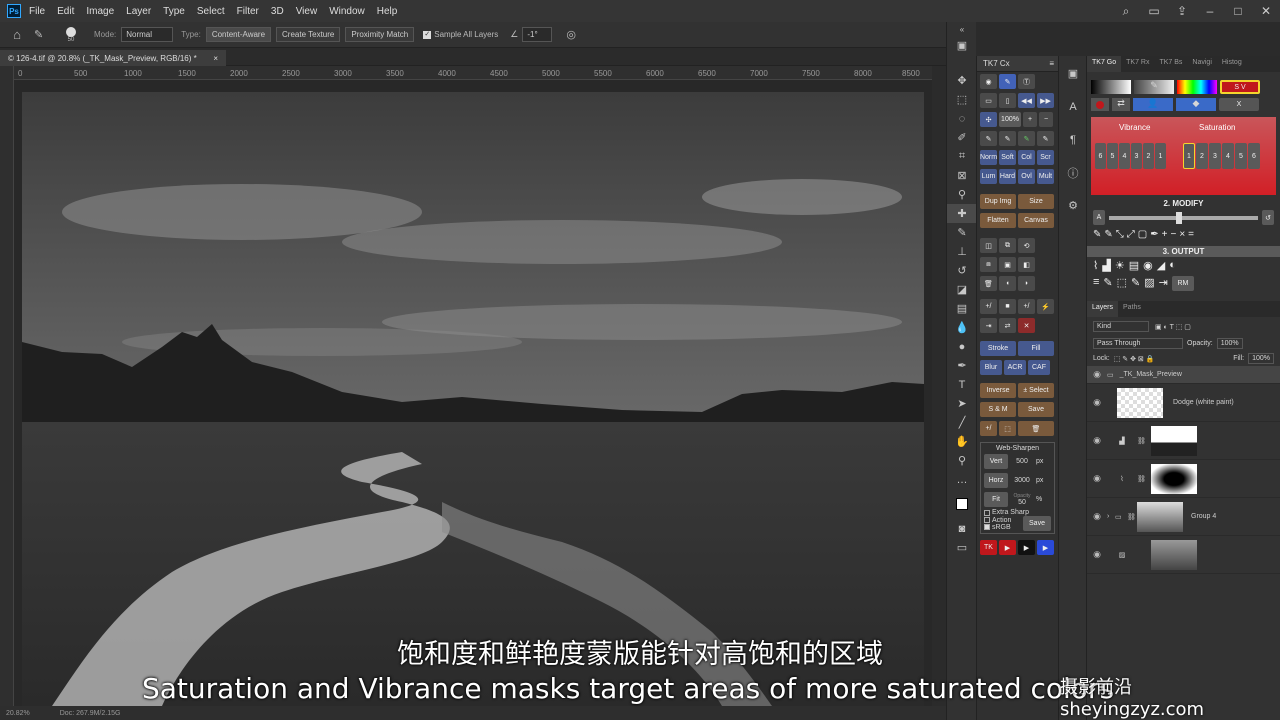 Image resolution: width=1280 pixels, height=720 pixels. I want to click on user-icon: 👤, so click(1153, 104).